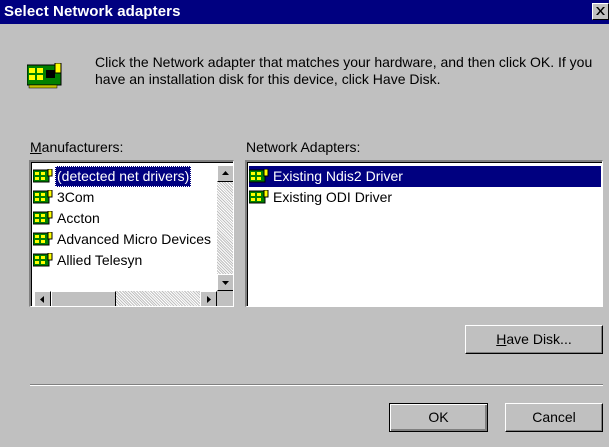 The height and width of the screenshot is (447, 609). I want to click on separator-highlight, so click(316, 385).